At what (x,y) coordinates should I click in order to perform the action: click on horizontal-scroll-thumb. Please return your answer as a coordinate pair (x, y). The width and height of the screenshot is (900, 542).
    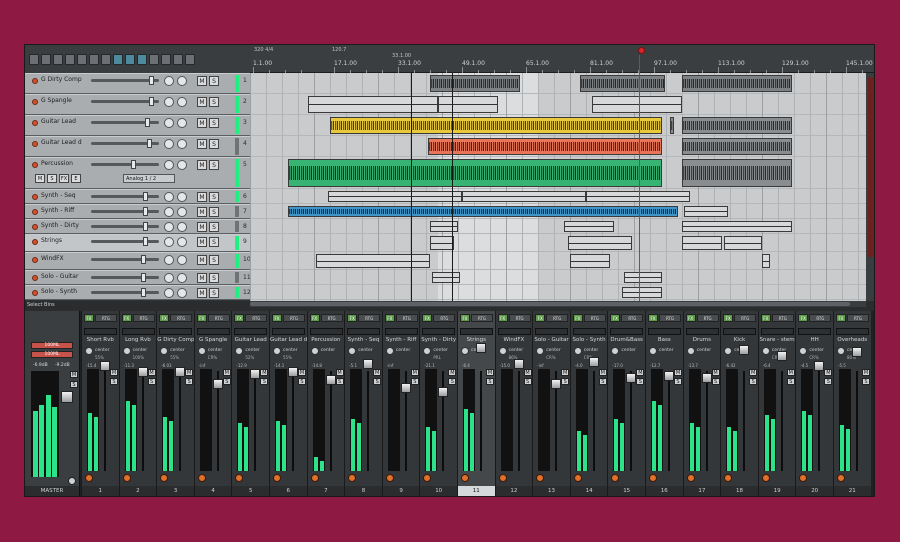
    Looking at the image, I should click on (550, 304).